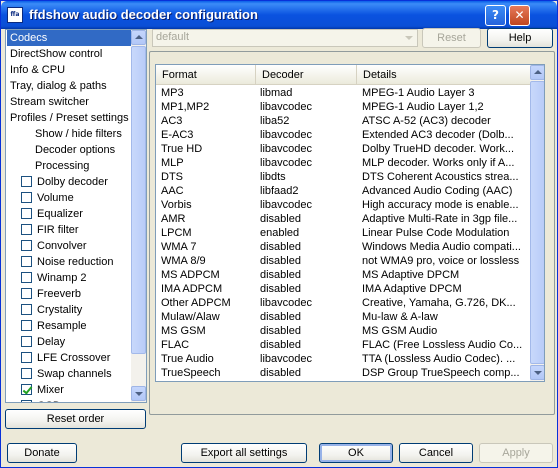 Image resolution: width=558 pixels, height=468 pixels. Describe the element at coordinates (45, 214) in the screenshot. I see `tree-item: Equalizer` at that location.